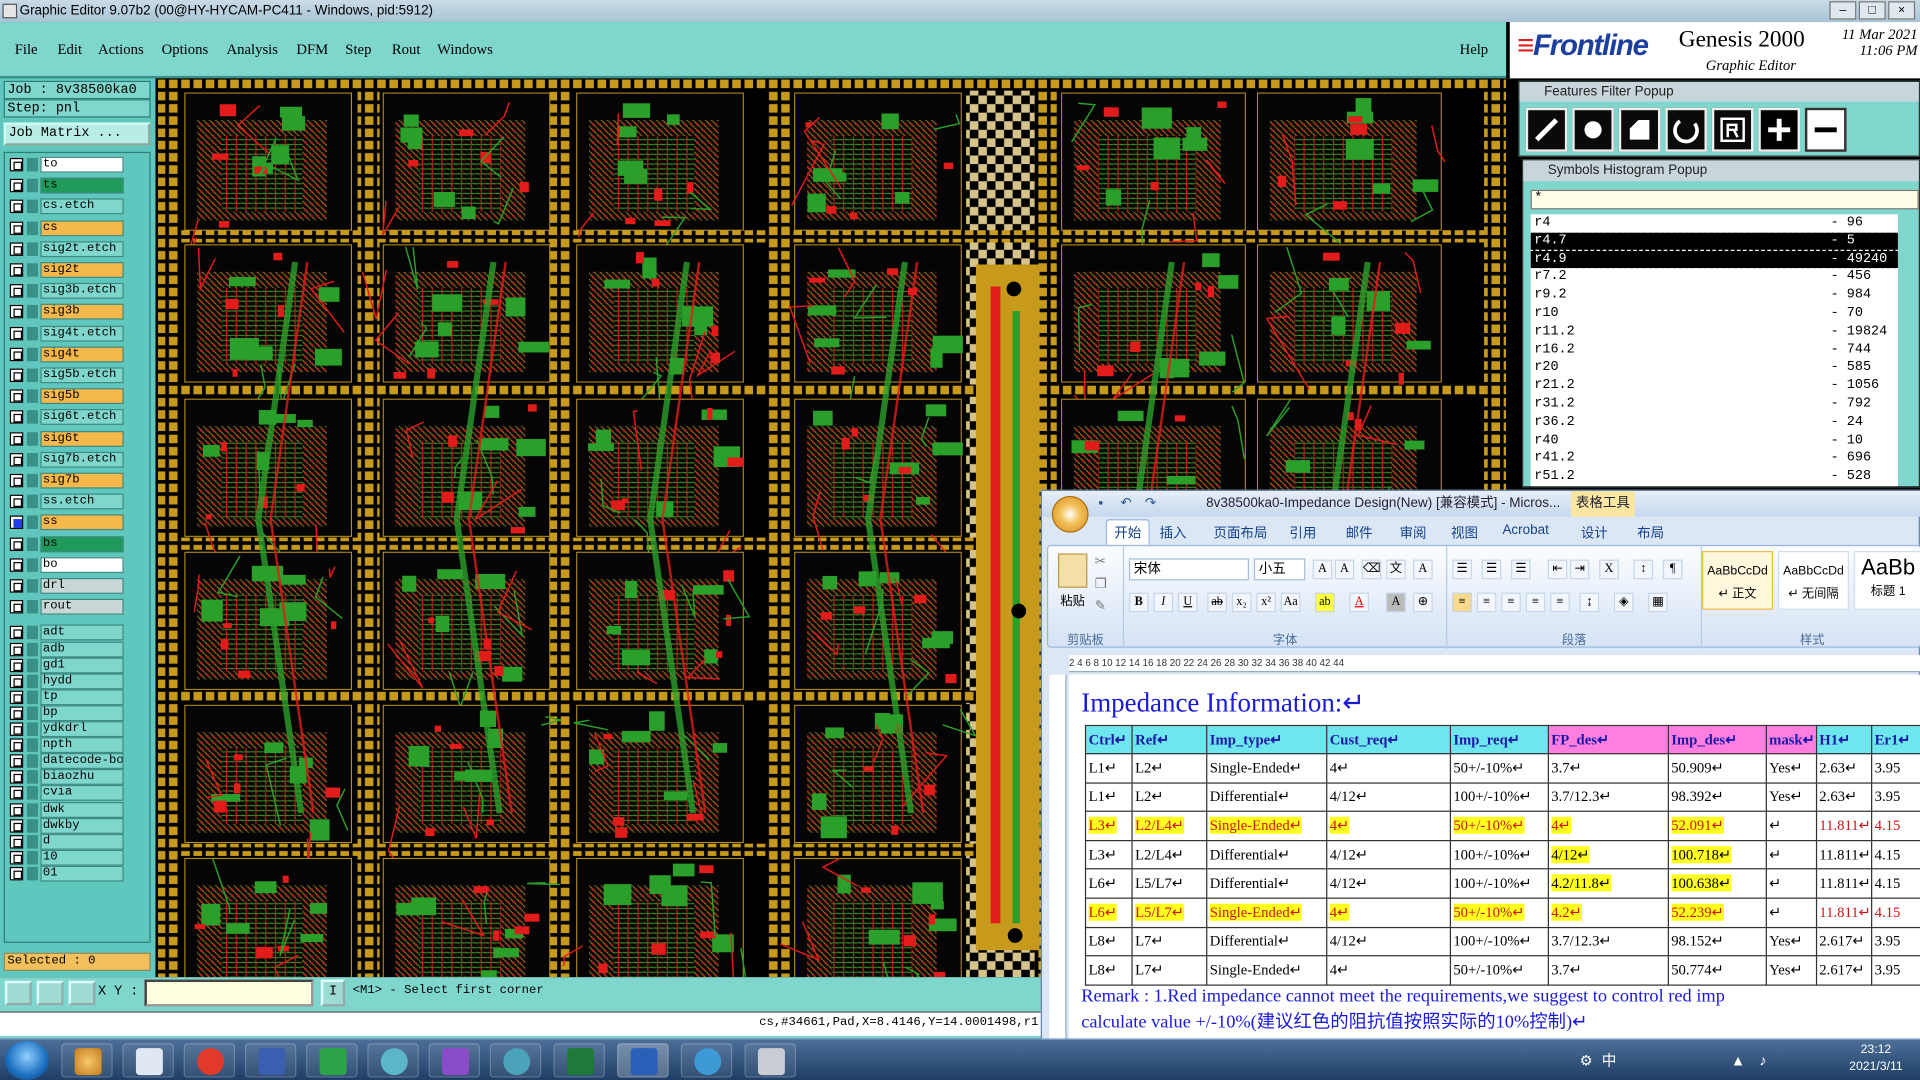 This screenshot has width=1920, height=1080. What do you see at coordinates (332, 1060) in the screenshot?
I see `taskbar-app-genesis` at bounding box center [332, 1060].